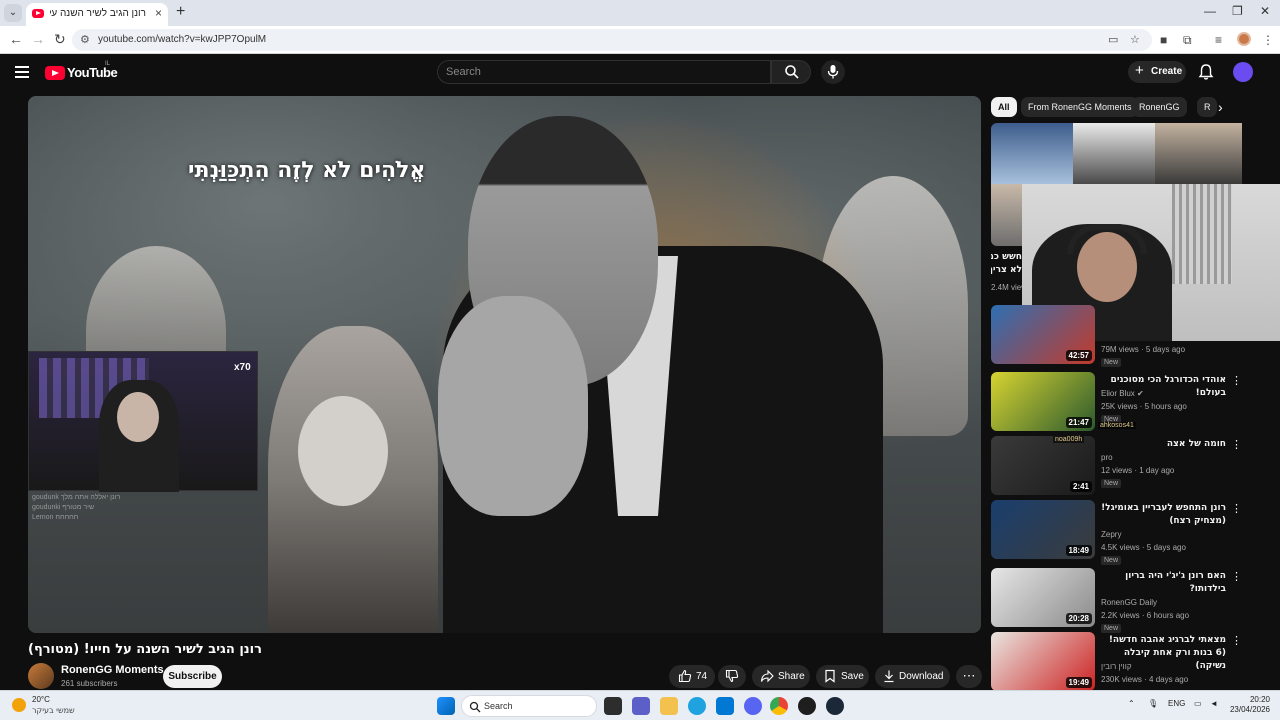  What do you see at coordinates (1265, 11) in the screenshot?
I see `close-window-button: ✕` at bounding box center [1265, 11].